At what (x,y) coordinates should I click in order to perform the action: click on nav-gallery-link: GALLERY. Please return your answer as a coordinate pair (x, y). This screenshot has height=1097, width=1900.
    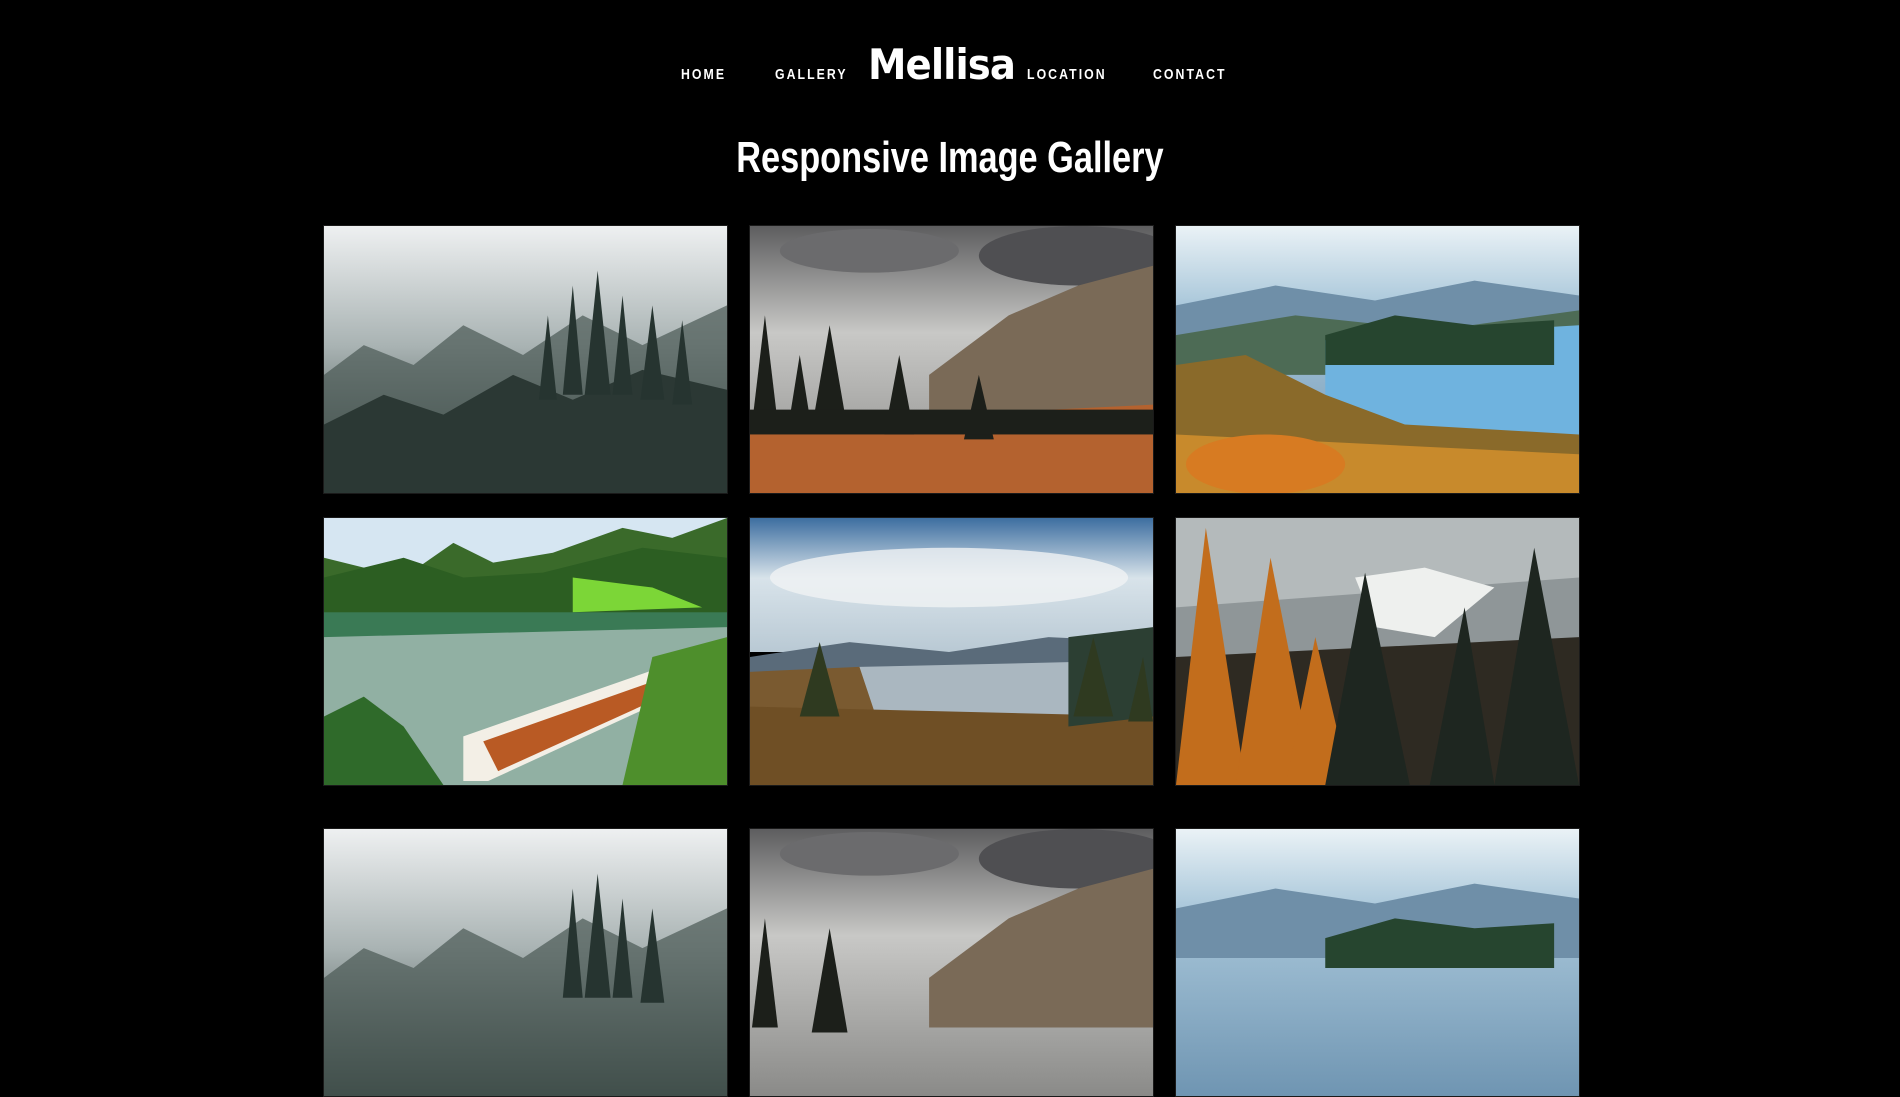
    Looking at the image, I should click on (811, 74).